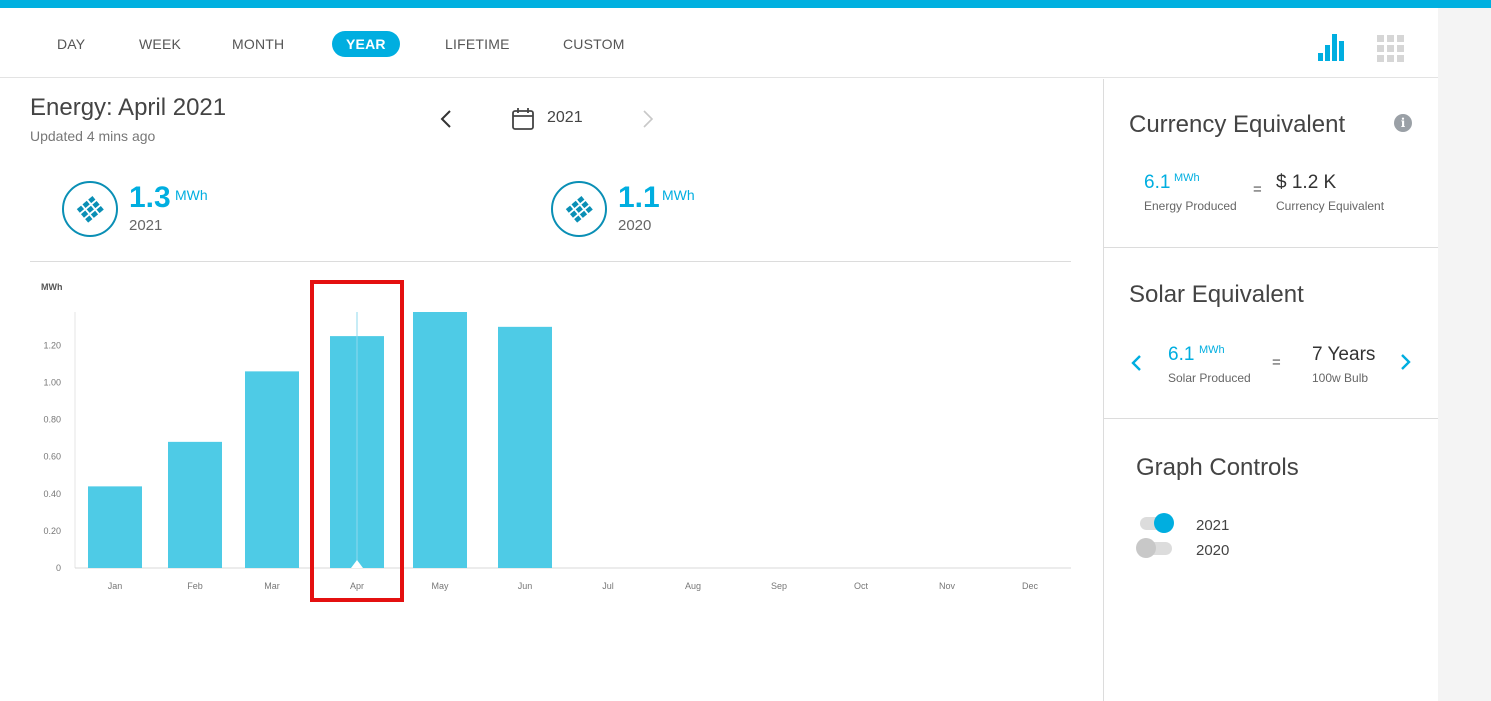  Describe the element at coordinates (1406, 362) in the screenshot. I see `chevron-right-icon` at that location.